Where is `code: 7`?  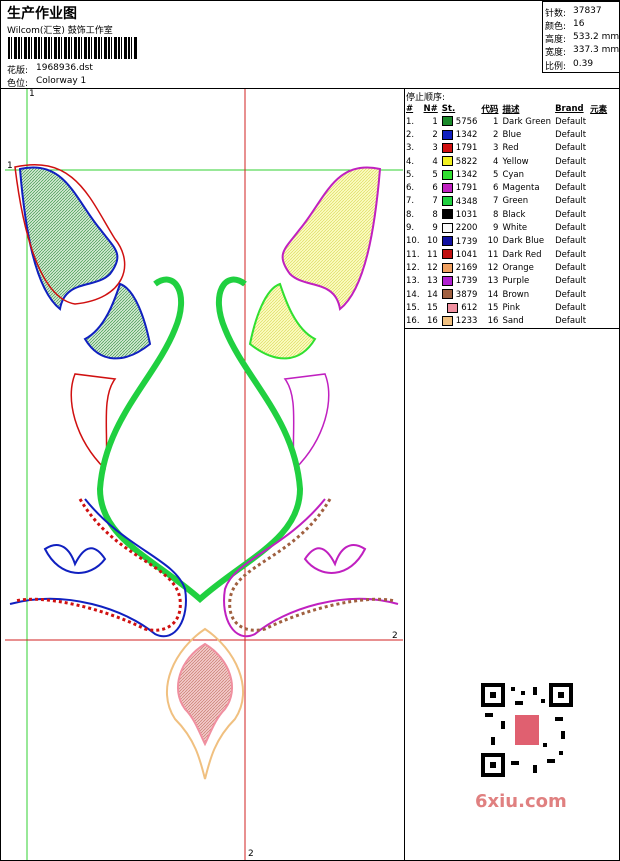 code: 7 is located at coordinates (496, 201).